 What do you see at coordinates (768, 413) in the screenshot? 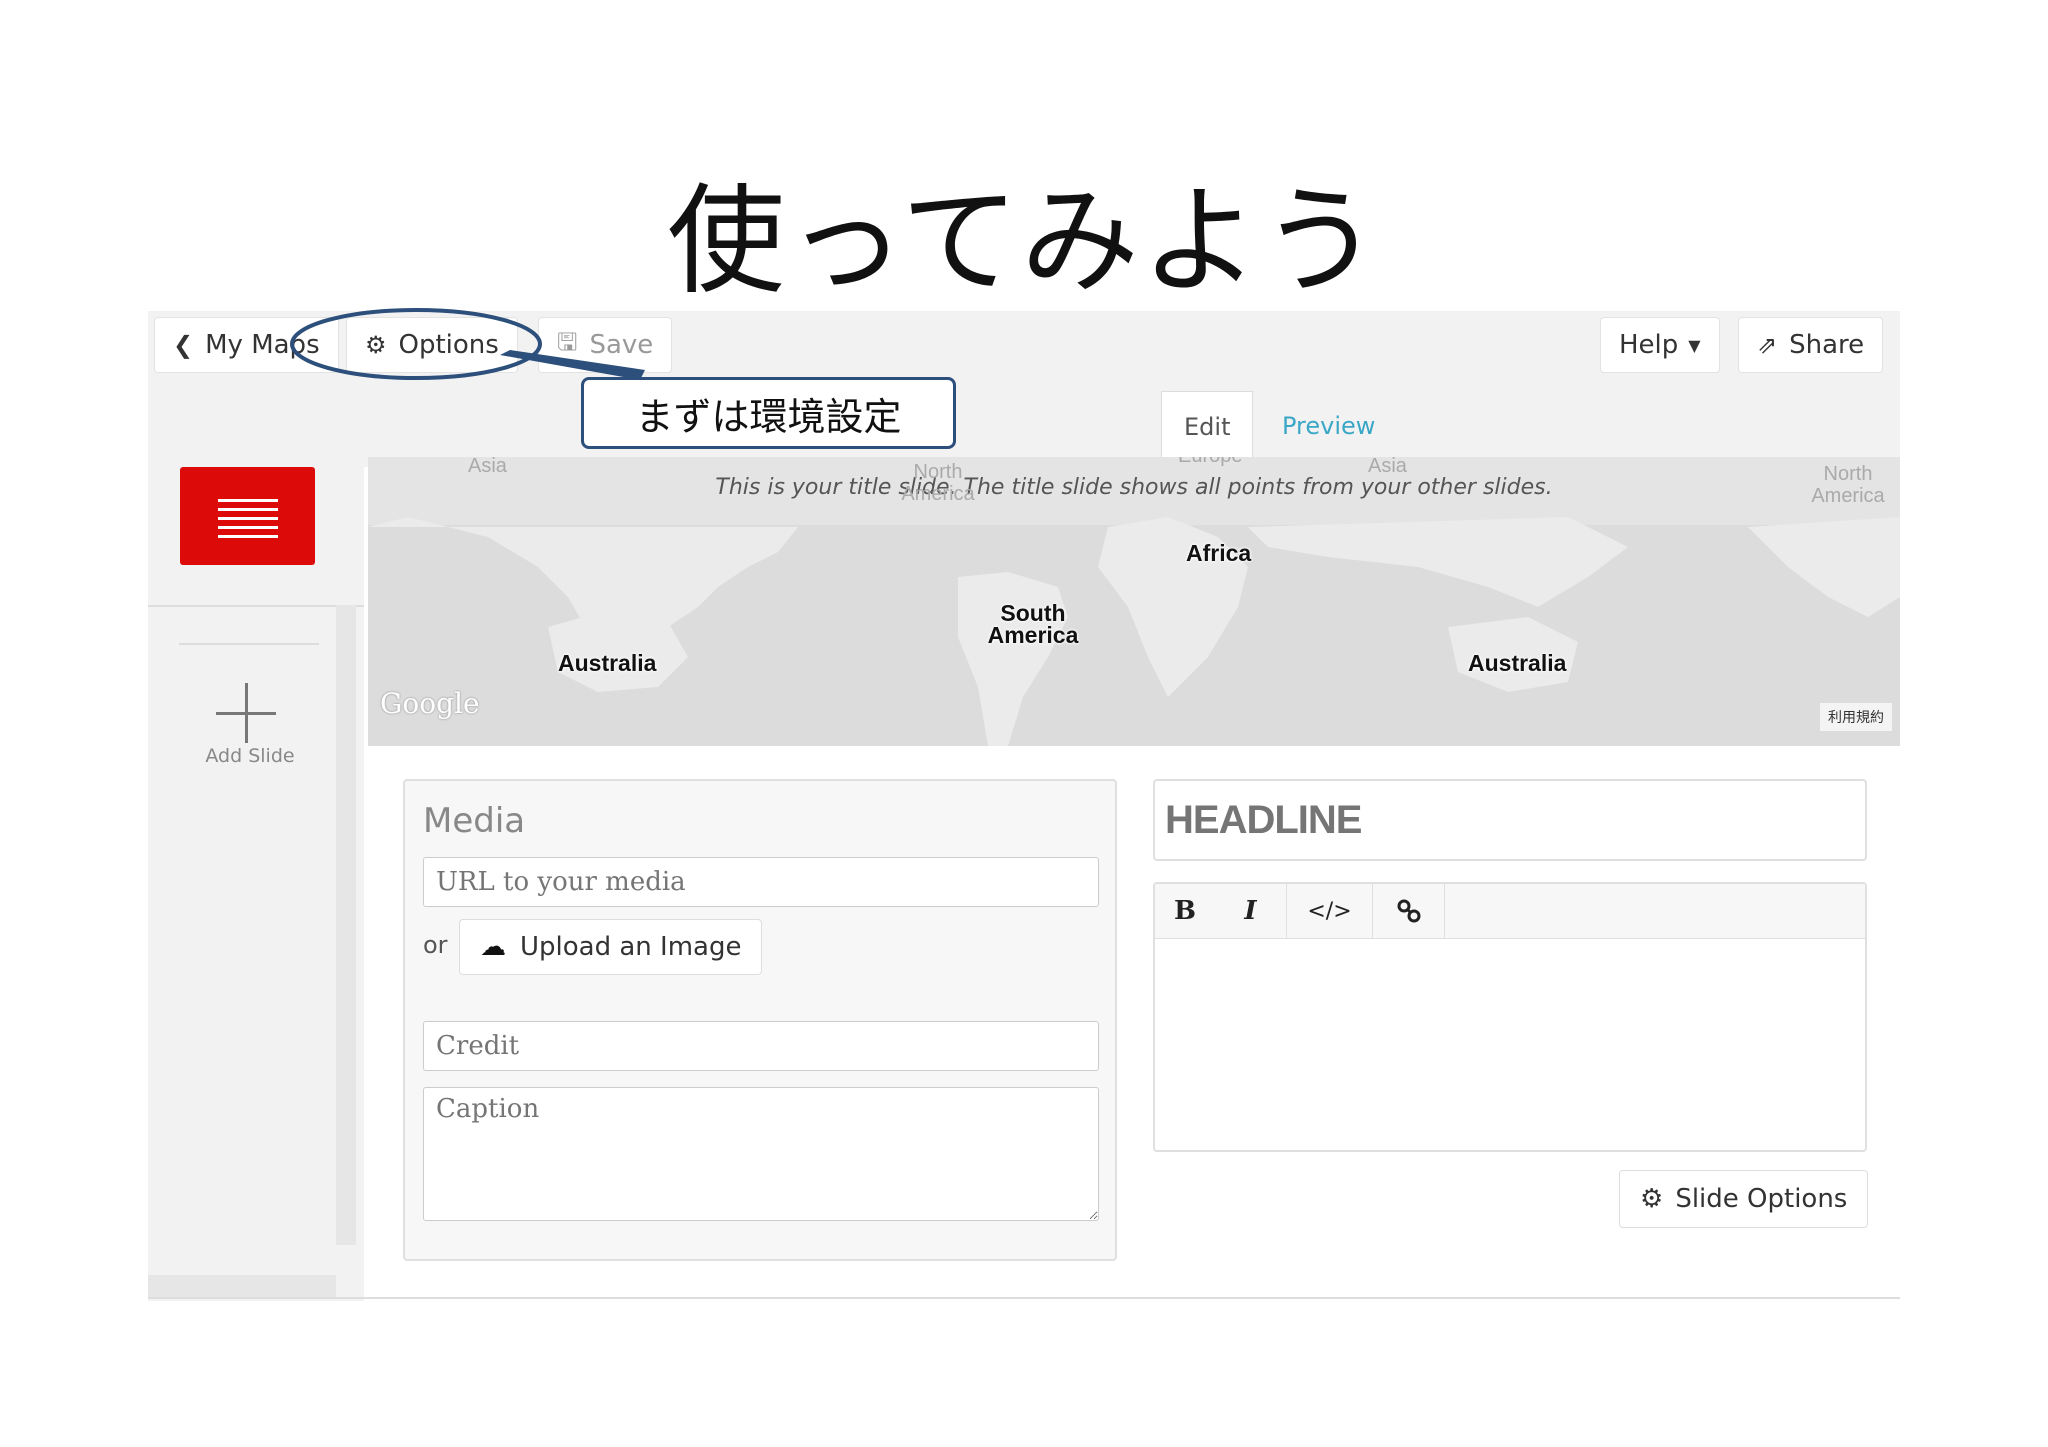
I see `annotation-callout: まずは環境設定` at bounding box center [768, 413].